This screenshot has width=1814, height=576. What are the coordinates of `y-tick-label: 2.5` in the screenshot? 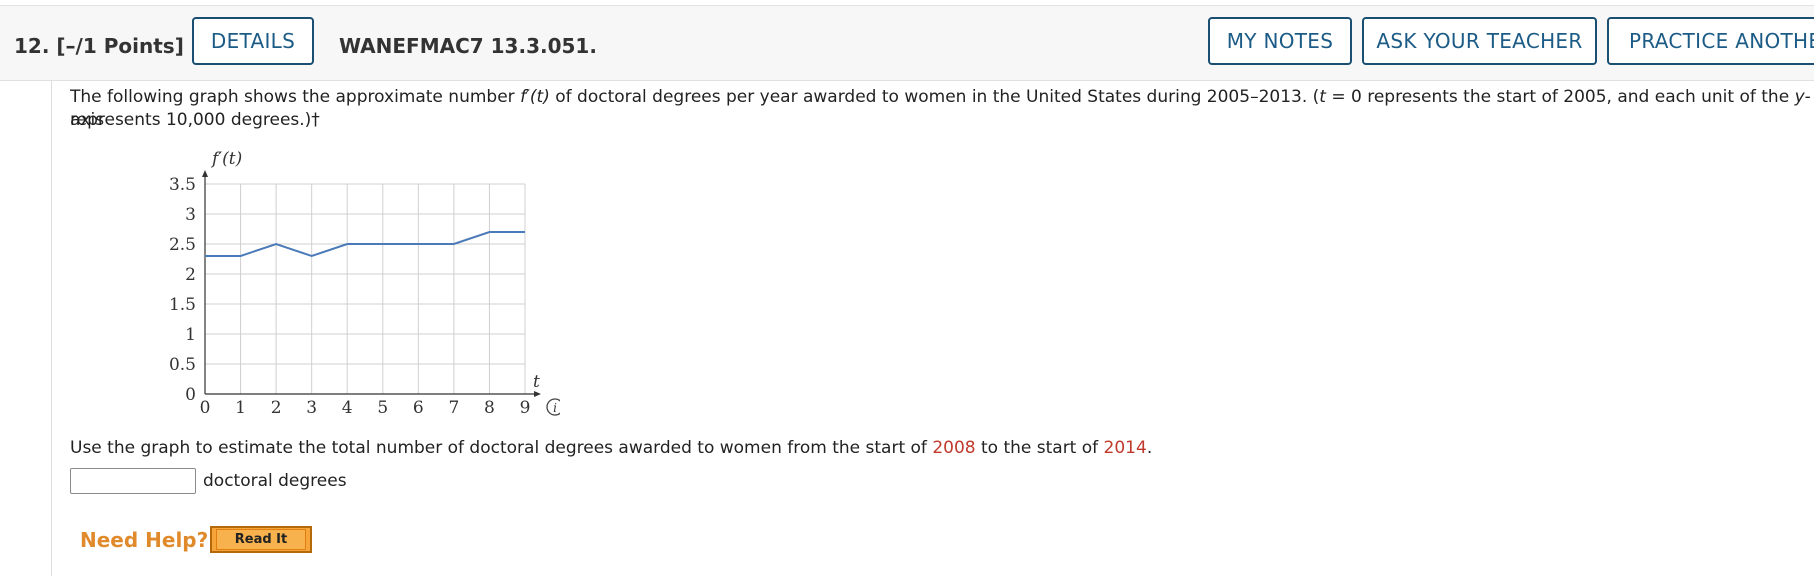 It's located at (182, 245).